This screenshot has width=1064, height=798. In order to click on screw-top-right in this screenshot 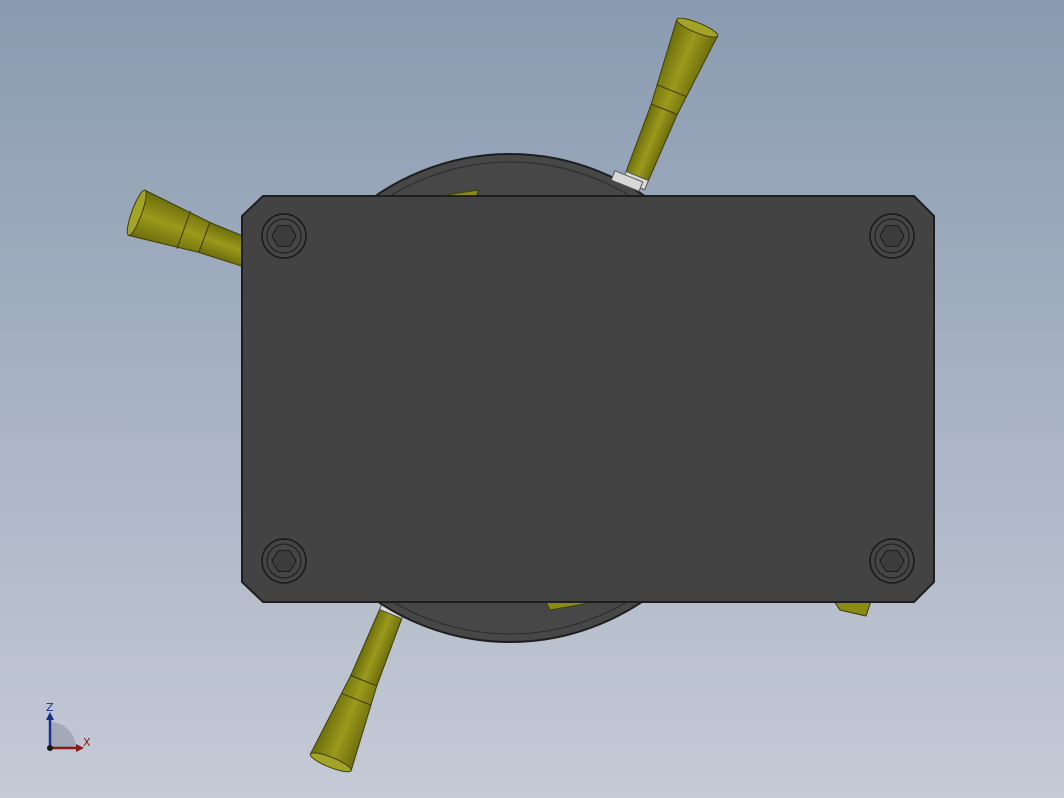, I will do `click(892, 236)`.